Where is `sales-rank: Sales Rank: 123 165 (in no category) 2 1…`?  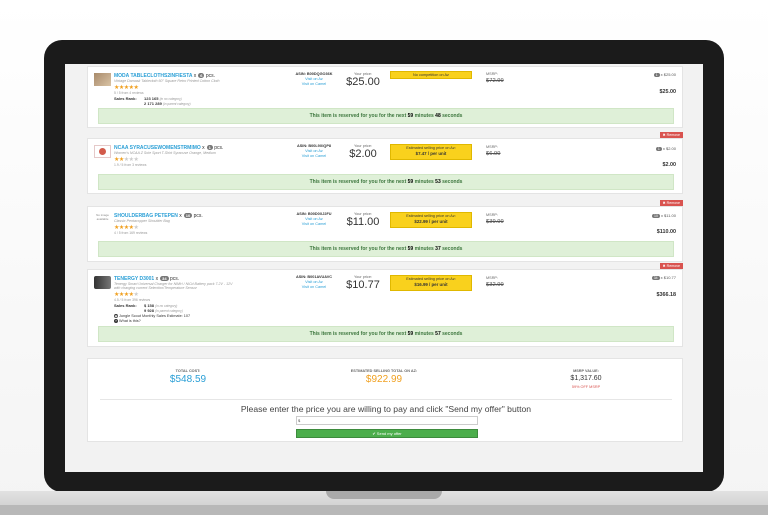
sales-rank: Sales Rank: 123 165 (in no category) 2 1… is located at coordinates (152, 101).